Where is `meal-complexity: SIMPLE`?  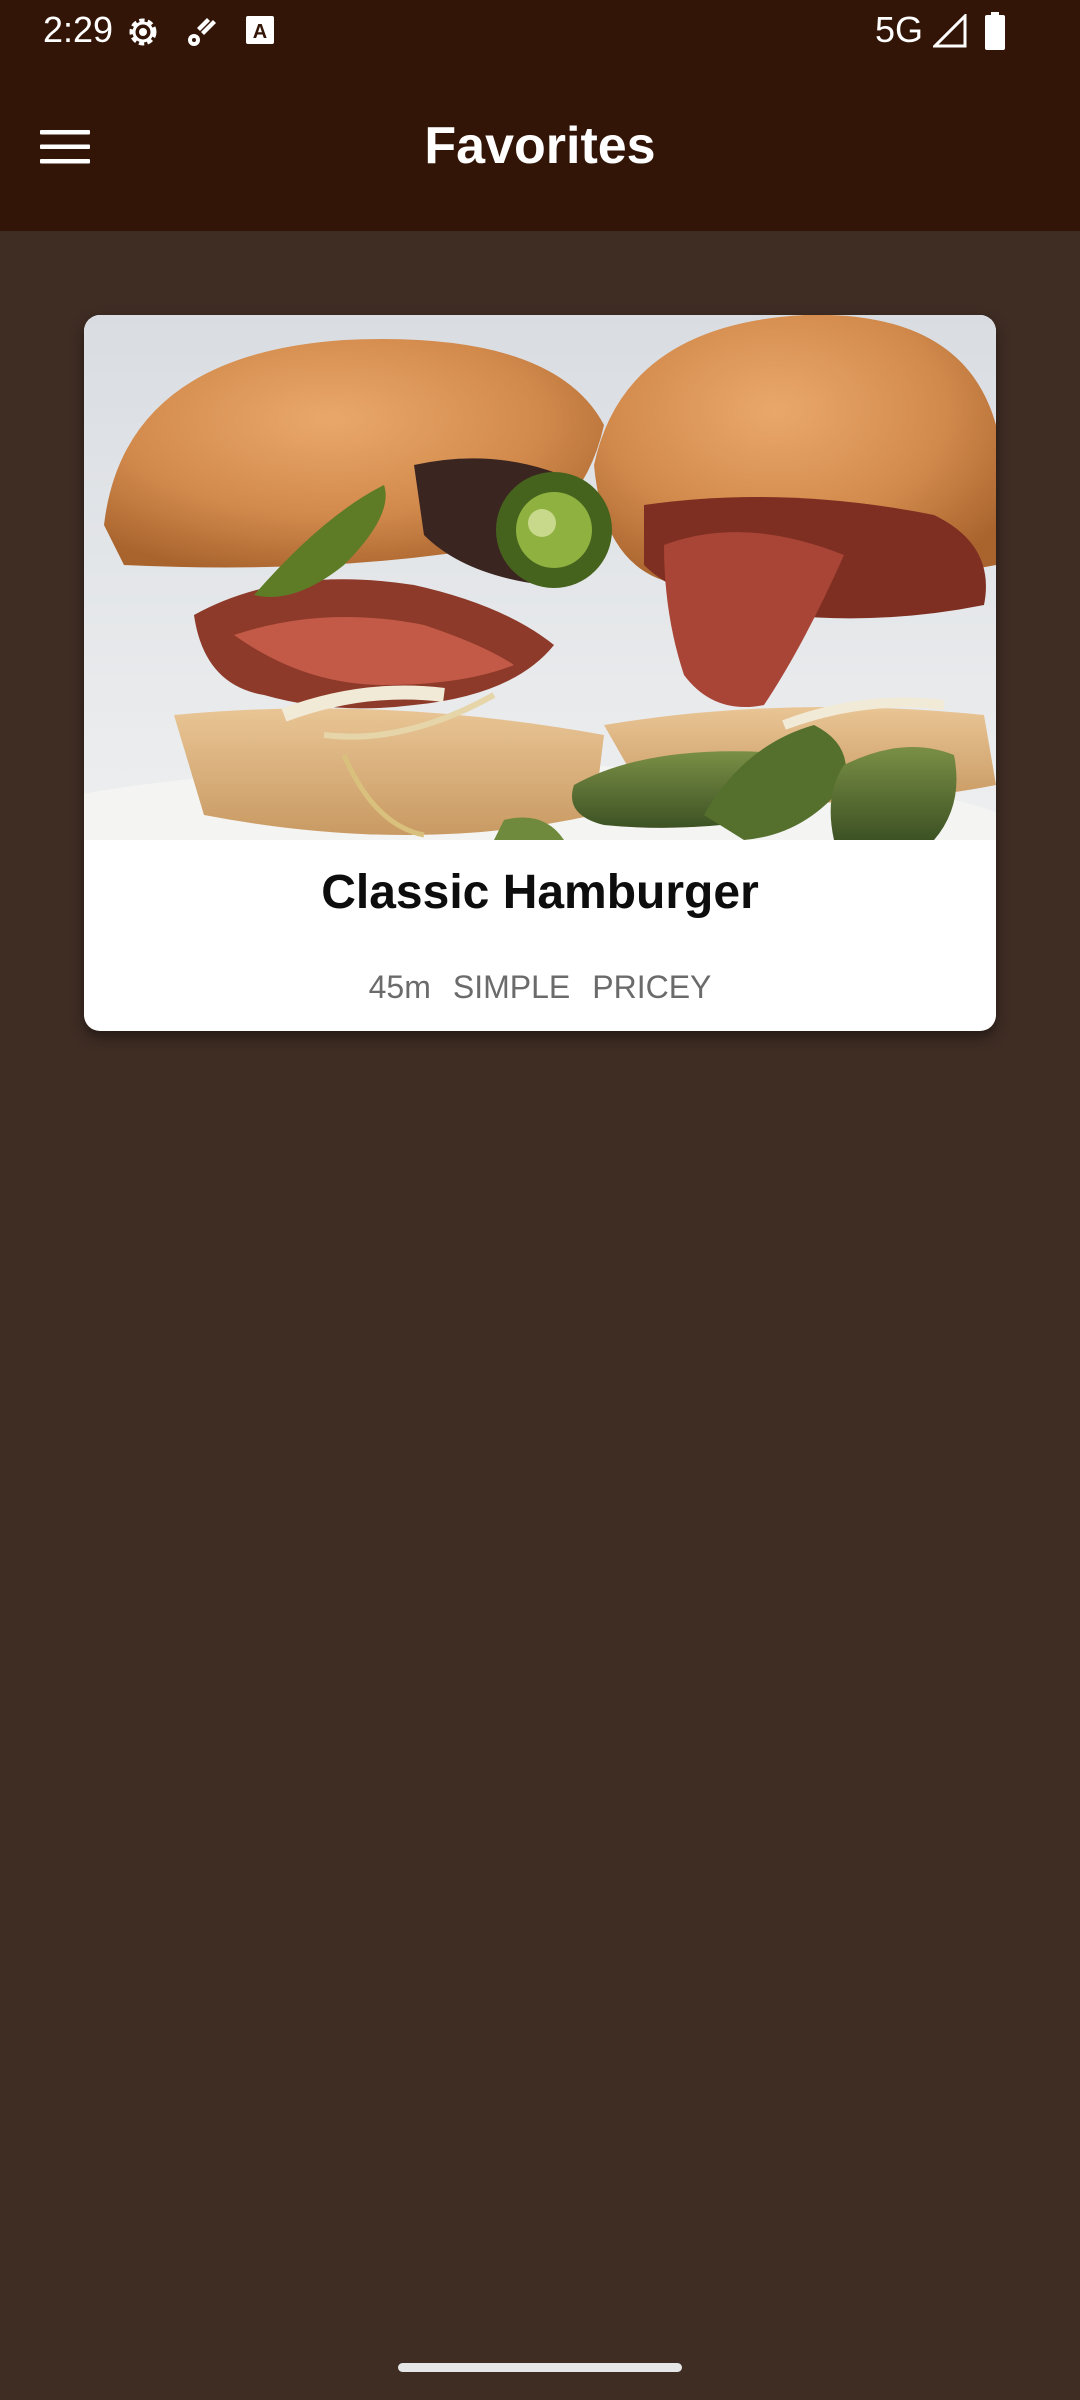 meal-complexity: SIMPLE is located at coordinates (511, 987).